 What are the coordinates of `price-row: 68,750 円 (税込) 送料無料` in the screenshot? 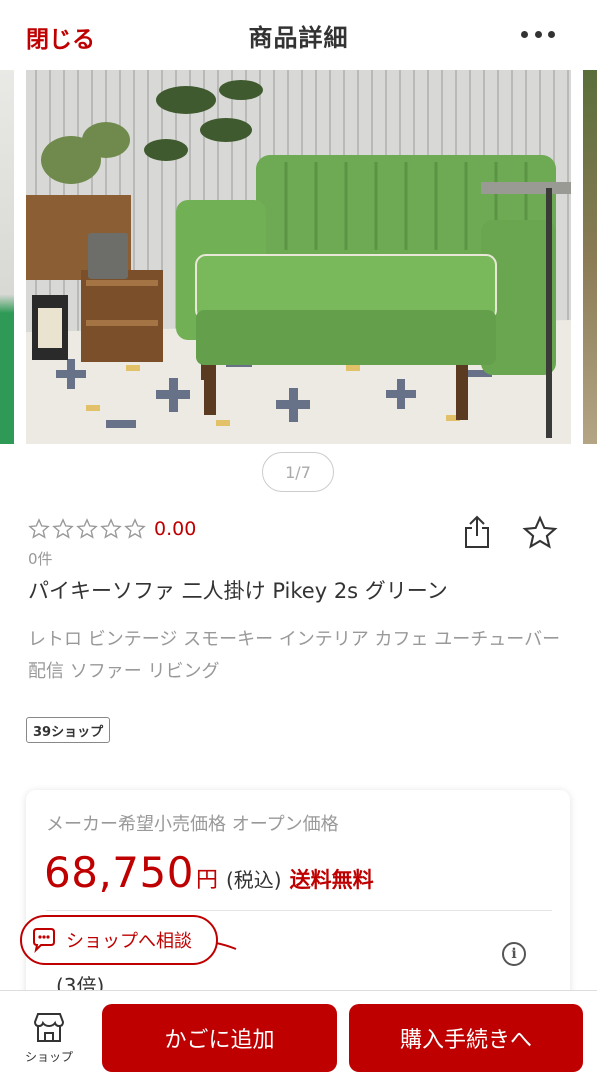 It's located at (209, 872).